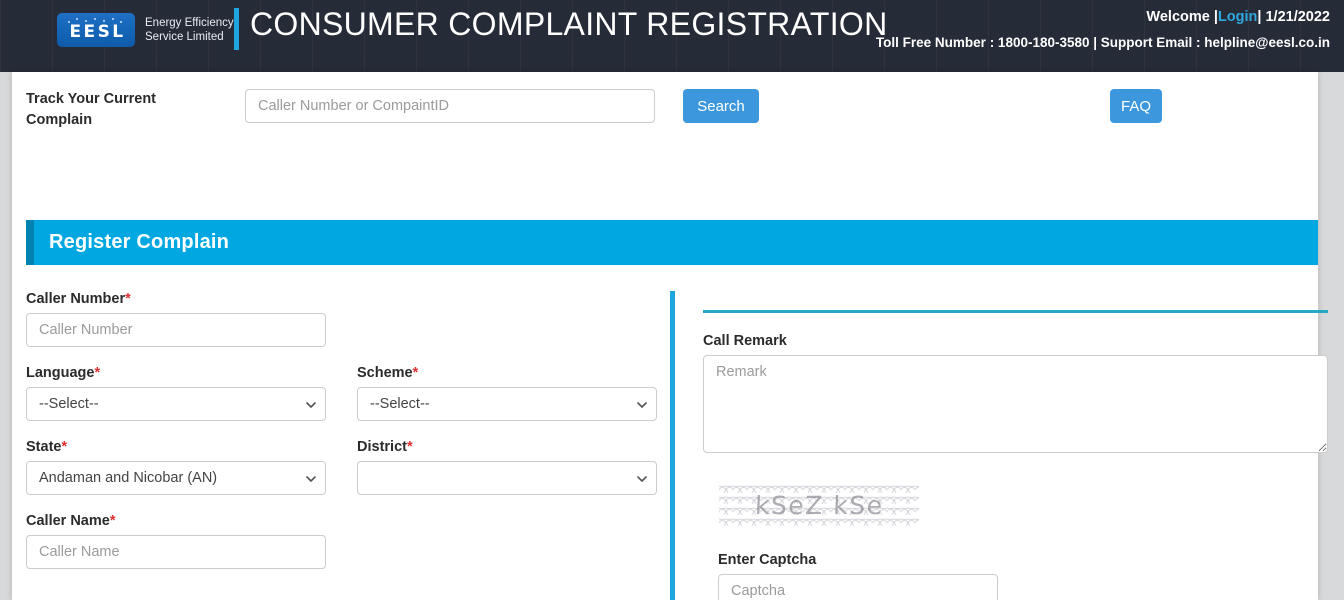 Image resolution: width=1344 pixels, height=600 pixels. What do you see at coordinates (71, 521) in the screenshot?
I see `caller-name-label: Caller Name*` at bounding box center [71, 521].